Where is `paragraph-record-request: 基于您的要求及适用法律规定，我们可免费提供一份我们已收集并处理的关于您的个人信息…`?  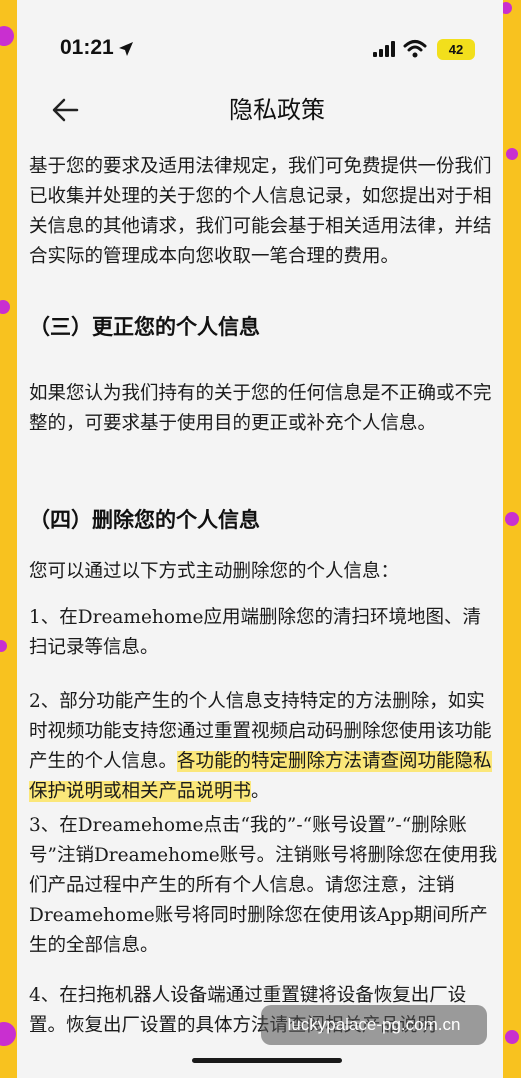 paragraph-record-request: 基于您的要求及适用法律规定，我们可免费提供一份我们已收集并处理的关于您的个人信息… is located at coordinates (260, 211).